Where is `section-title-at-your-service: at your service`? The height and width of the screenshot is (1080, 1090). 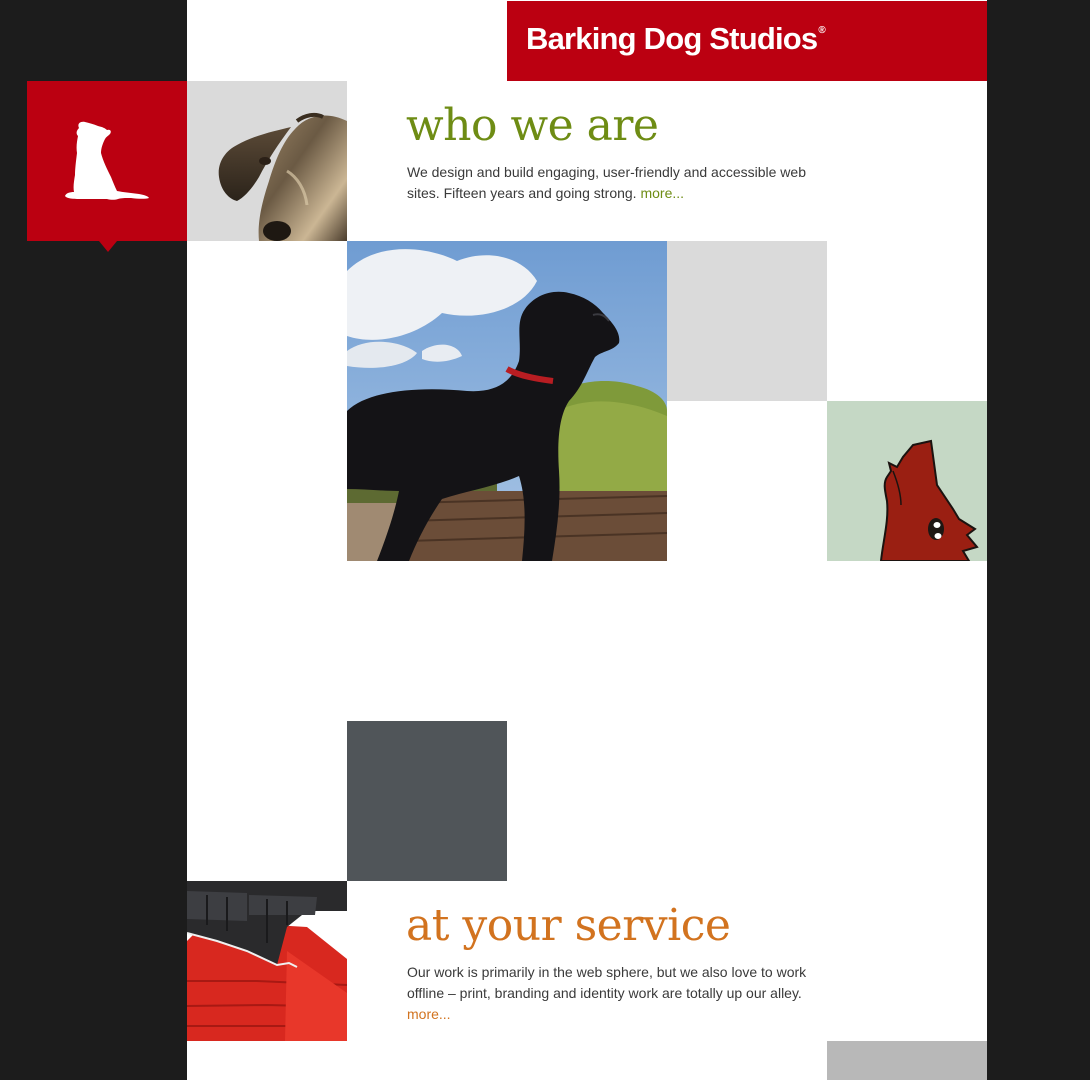
section-title-at-your-service: at your service is located at coordinates (568, 925).